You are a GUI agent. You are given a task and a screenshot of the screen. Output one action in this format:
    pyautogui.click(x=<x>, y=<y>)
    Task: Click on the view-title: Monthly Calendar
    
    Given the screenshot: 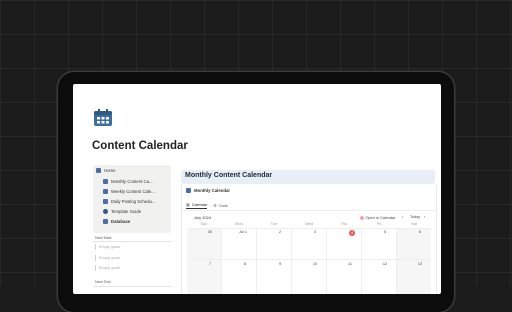 What is the action you would take?
    pyautogui.click(x=208, y=190)
    